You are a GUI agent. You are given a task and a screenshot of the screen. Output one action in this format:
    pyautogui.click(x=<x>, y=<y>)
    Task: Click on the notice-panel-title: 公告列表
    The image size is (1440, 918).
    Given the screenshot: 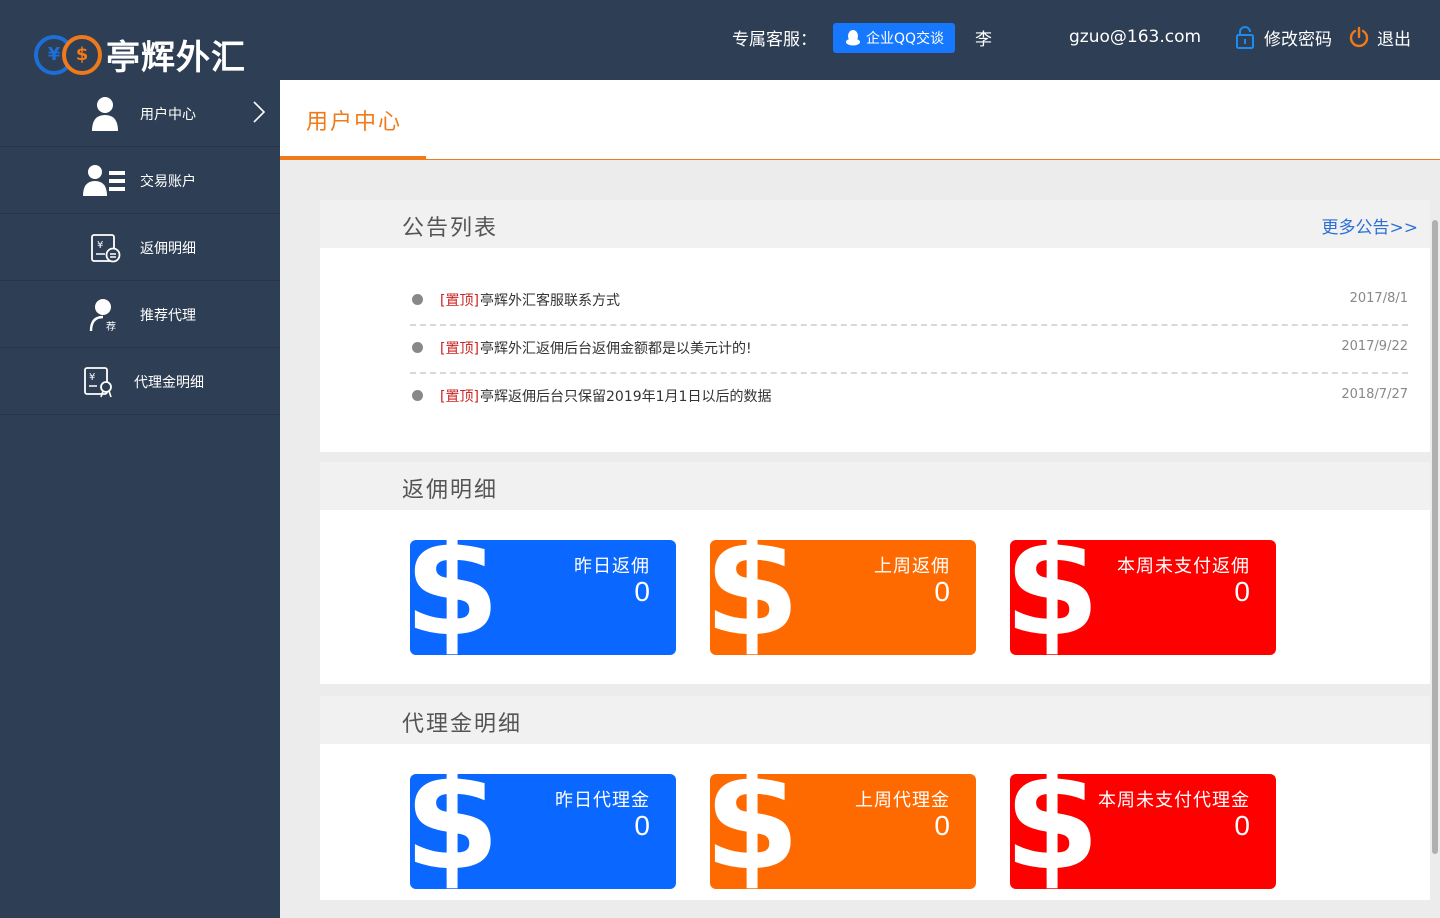 What is the action you would take?
    pyautogui.click(x=450, y=228)
    